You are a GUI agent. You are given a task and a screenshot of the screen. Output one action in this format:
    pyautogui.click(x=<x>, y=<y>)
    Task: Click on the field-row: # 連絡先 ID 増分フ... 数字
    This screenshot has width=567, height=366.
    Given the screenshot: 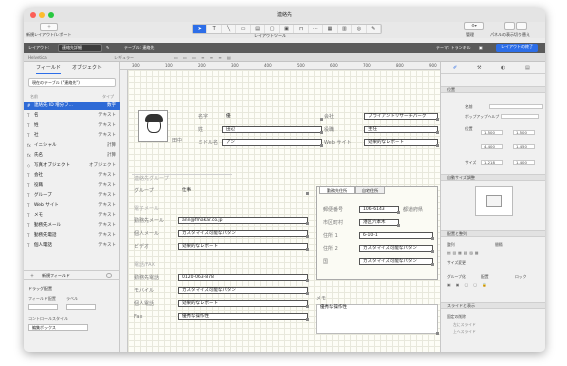 What is the action you would take?
    pyautogui.click(x=72, y=106)
    